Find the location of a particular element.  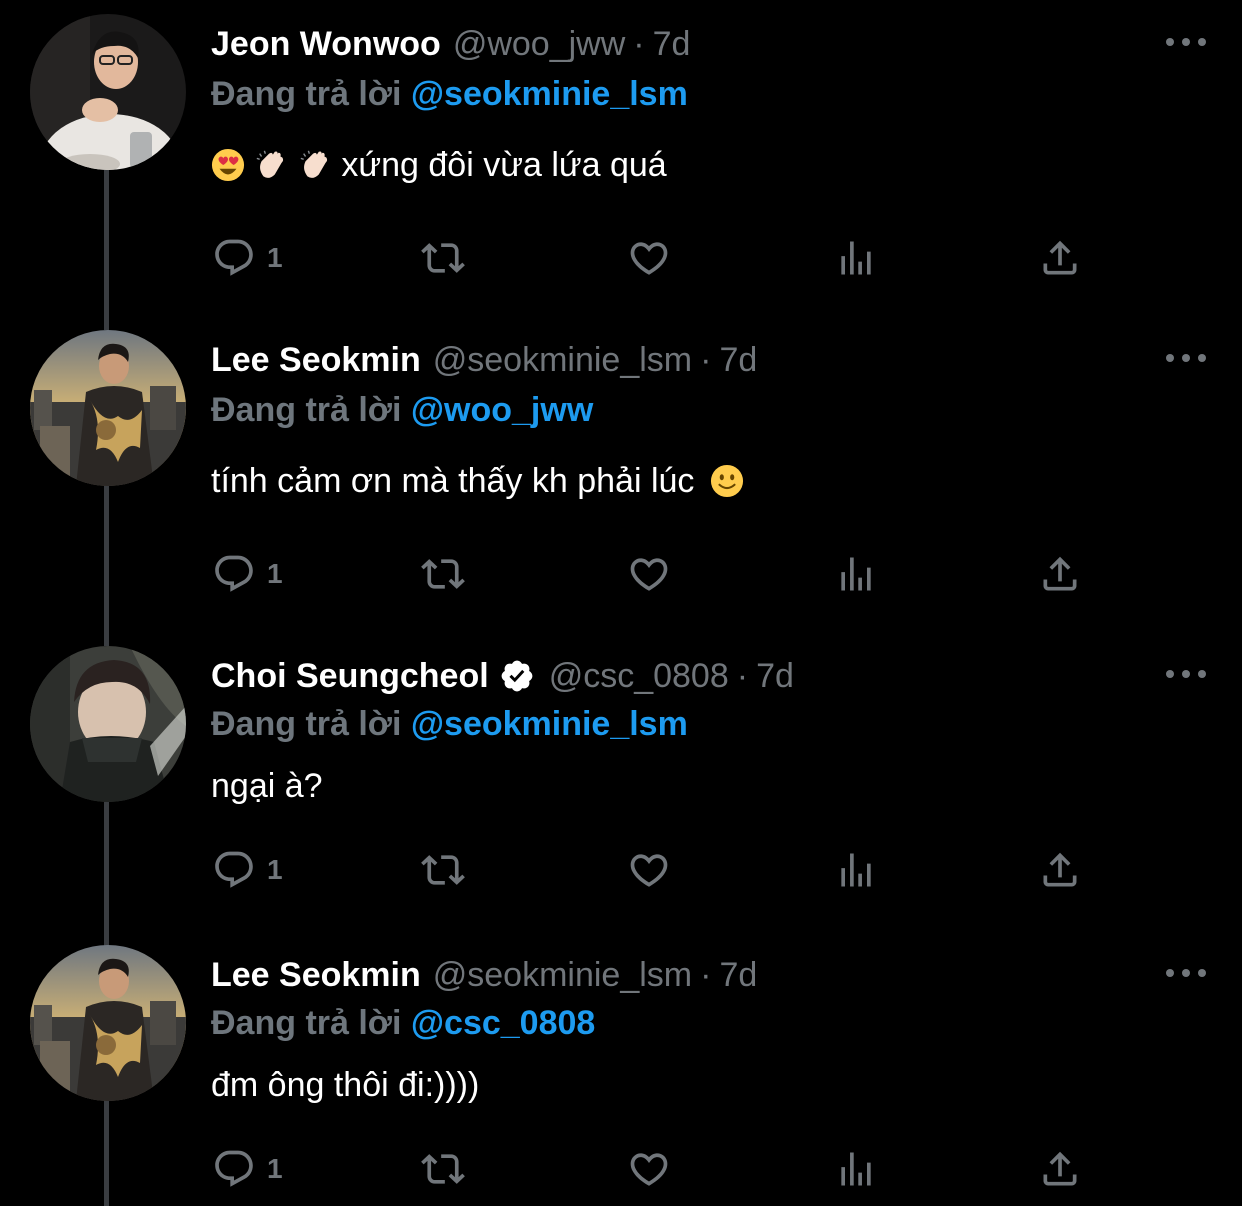

tweet-text: đm ông thôi đi:)))) is located at coordinates (345, 1085).